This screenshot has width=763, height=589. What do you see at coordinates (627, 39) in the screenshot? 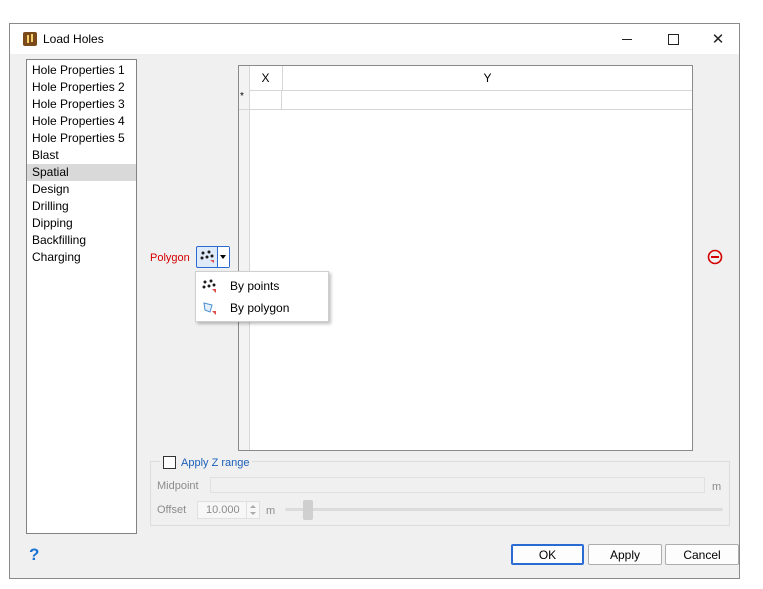
I see `minimize-button` at bounding box center [627, 39].